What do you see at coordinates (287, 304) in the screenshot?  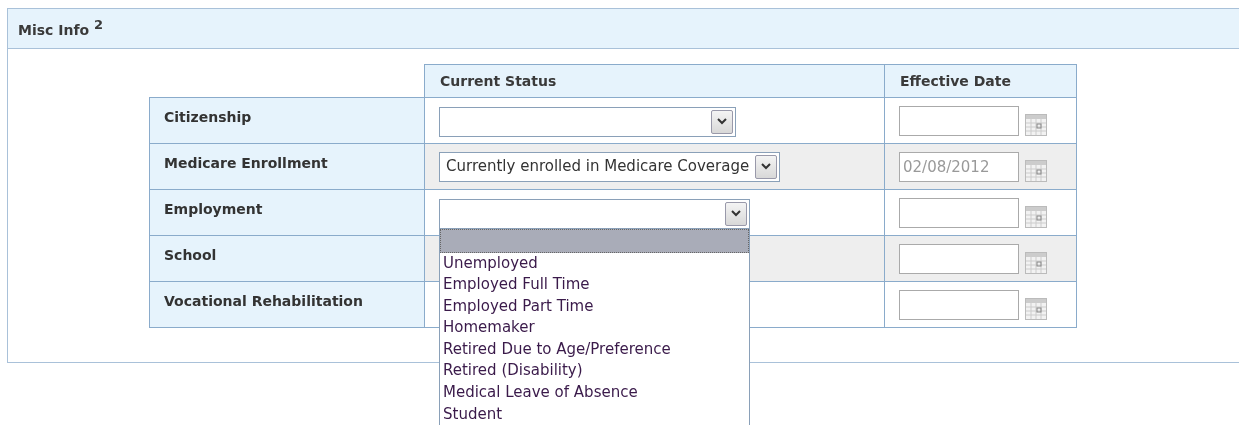 I see `row-label: Vocational Rehabilitation` at bounding box center [287, 304].